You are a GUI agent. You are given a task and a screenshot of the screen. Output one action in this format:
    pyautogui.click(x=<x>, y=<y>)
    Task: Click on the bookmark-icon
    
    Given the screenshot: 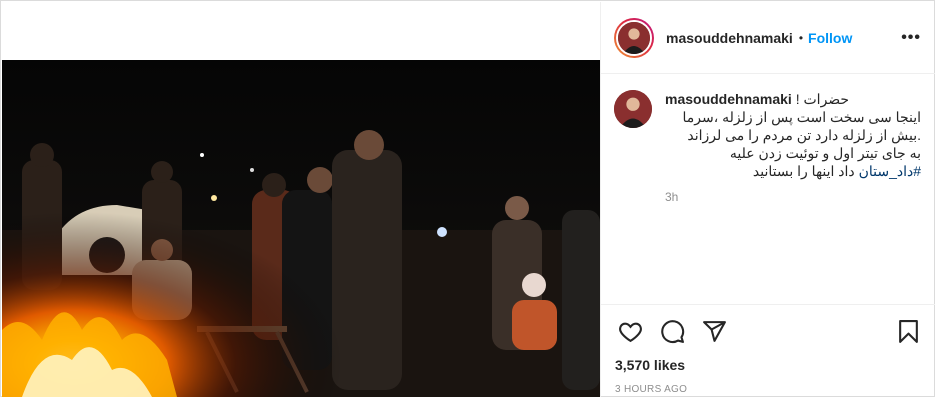 What is the action you would take?
    pyautogui.click(x=908, y=331)
    